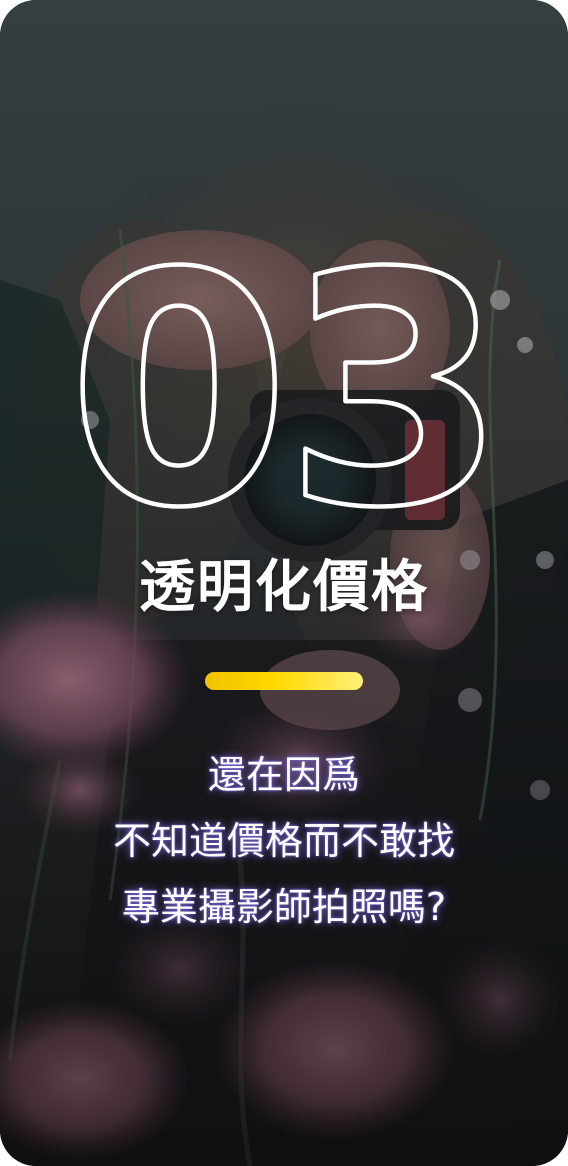  I want to click on description-line-1: 還在因爲, so click(283, 775).